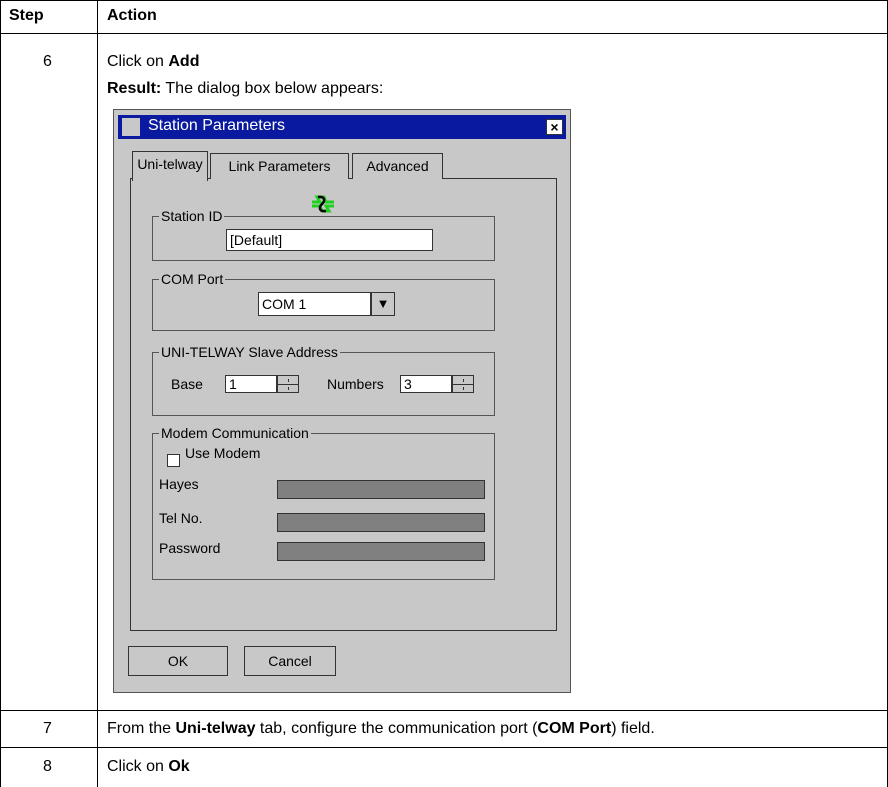 The width and height of the screenshot is (888, 787). I want to click on header-step: Step, so click(26, 15).